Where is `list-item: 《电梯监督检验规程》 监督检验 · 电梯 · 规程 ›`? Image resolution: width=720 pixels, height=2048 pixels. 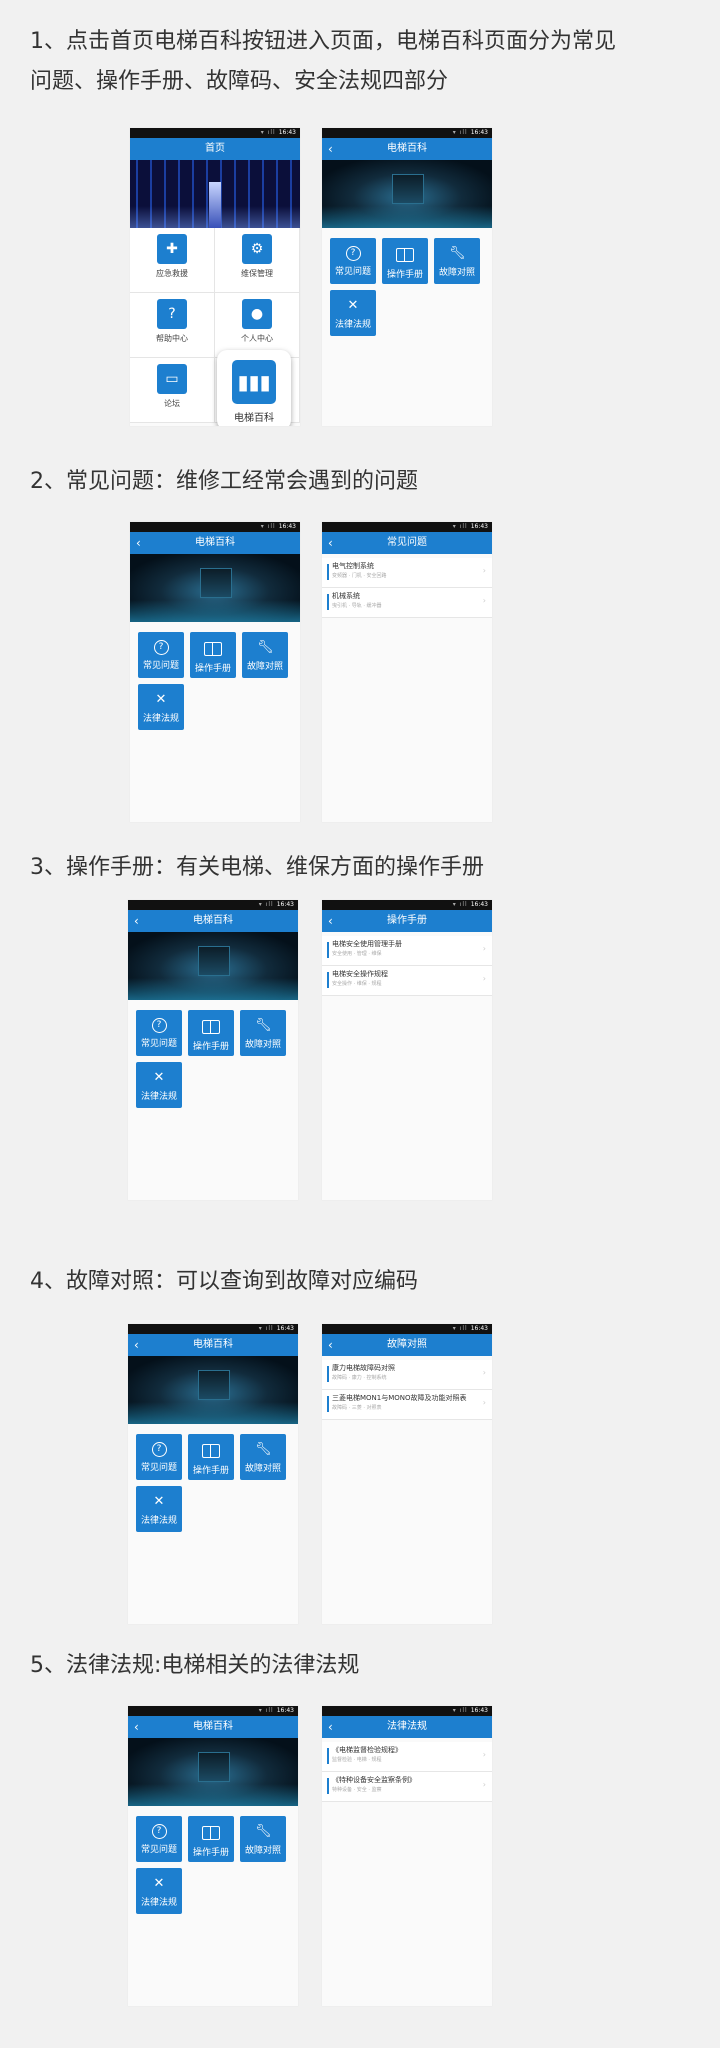
list-item: 《电梯监督检验规程》 监督检验 · 电梯 · 规程 › is located at coordinates (407, 1757).